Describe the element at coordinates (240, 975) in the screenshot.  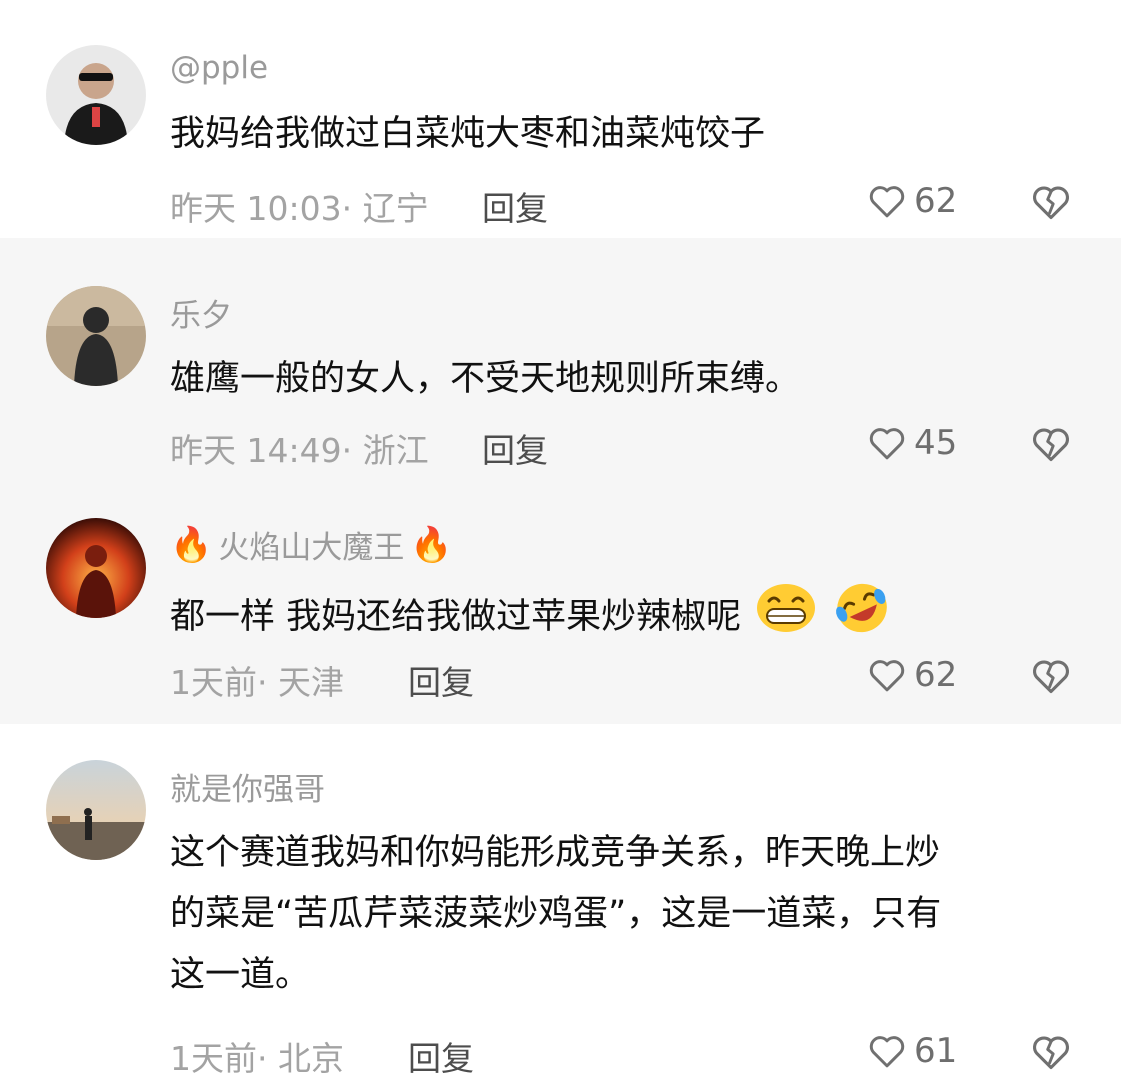
I see `comment-text-line: 这一道。` at that location.